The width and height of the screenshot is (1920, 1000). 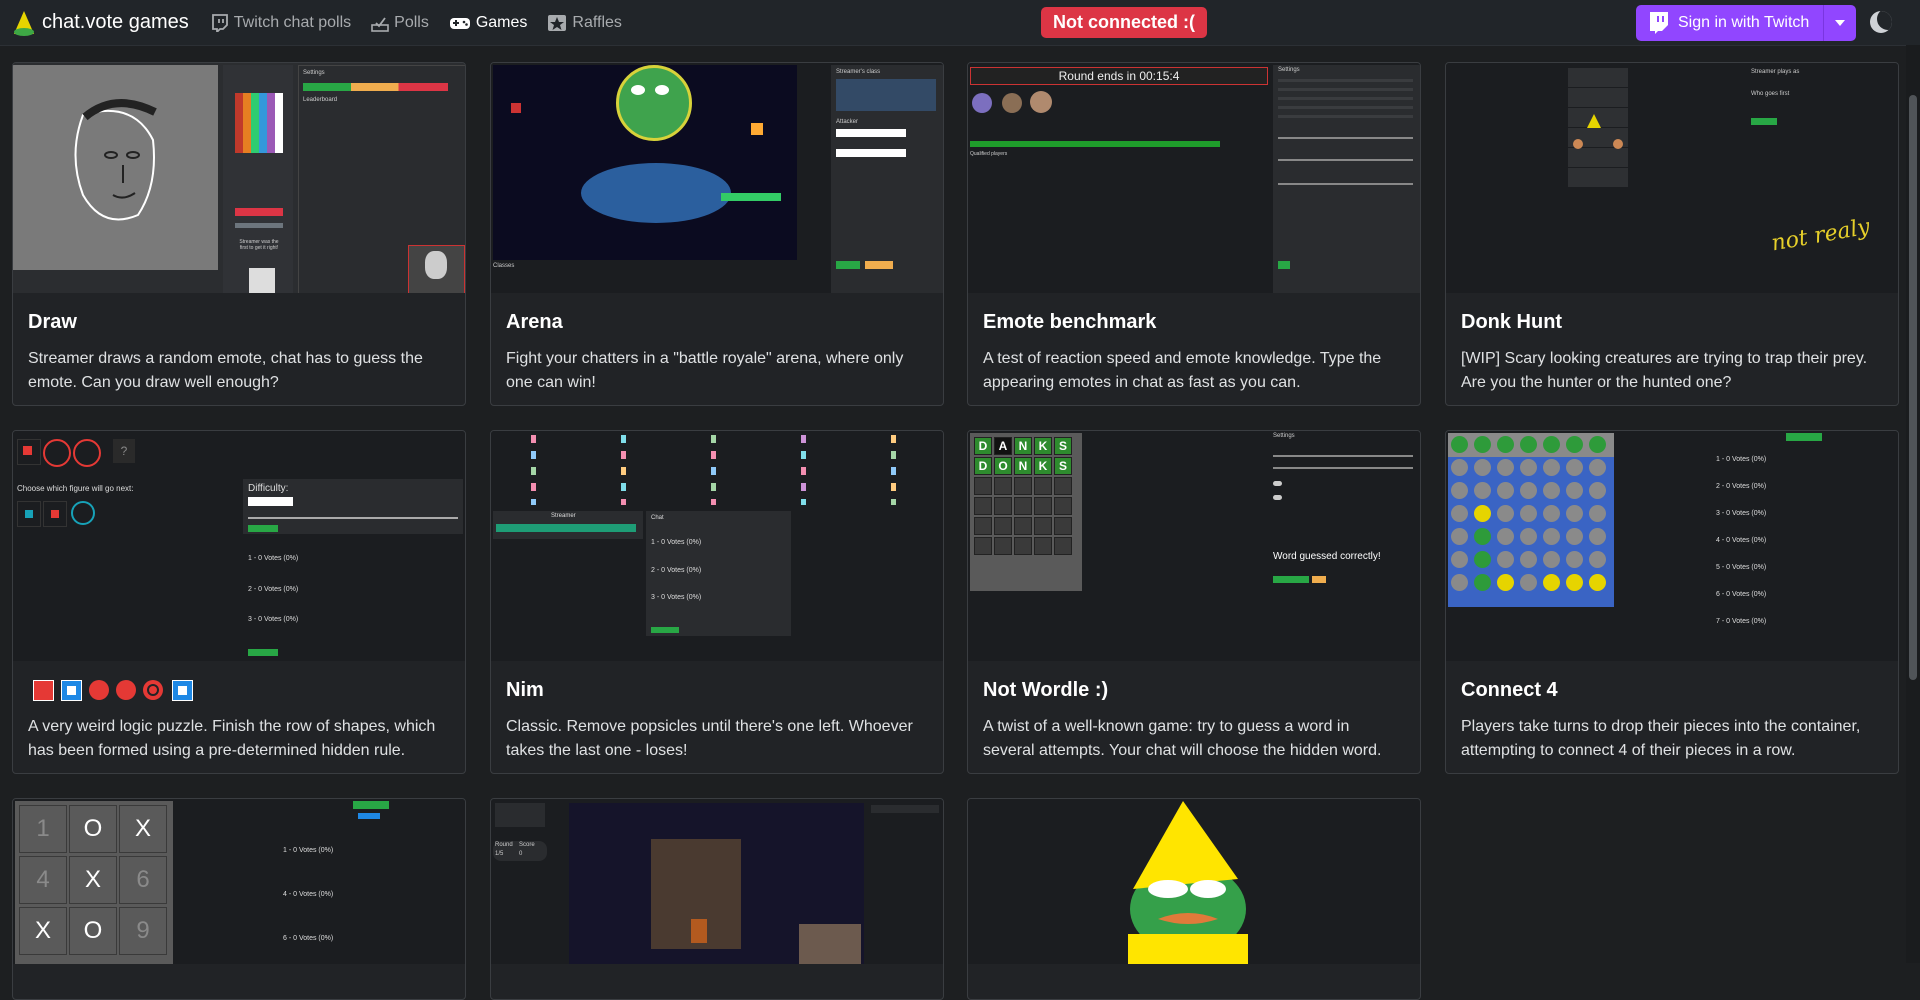 I want to click on game-thumbnail-arena: Classes Streamer's class Attacker, so click(x=717, y=178).